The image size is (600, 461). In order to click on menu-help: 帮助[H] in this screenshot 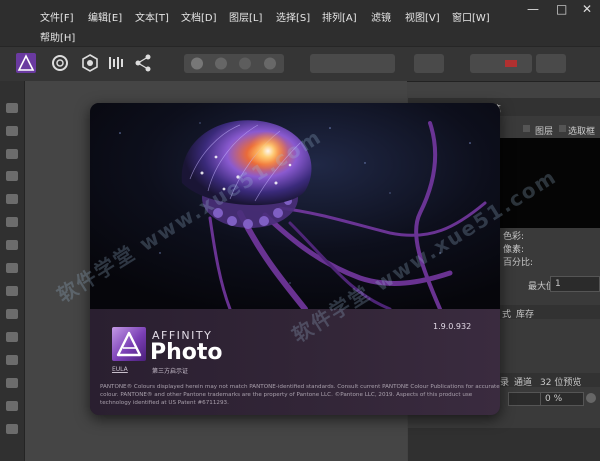, I will do `click(57, 36)`.